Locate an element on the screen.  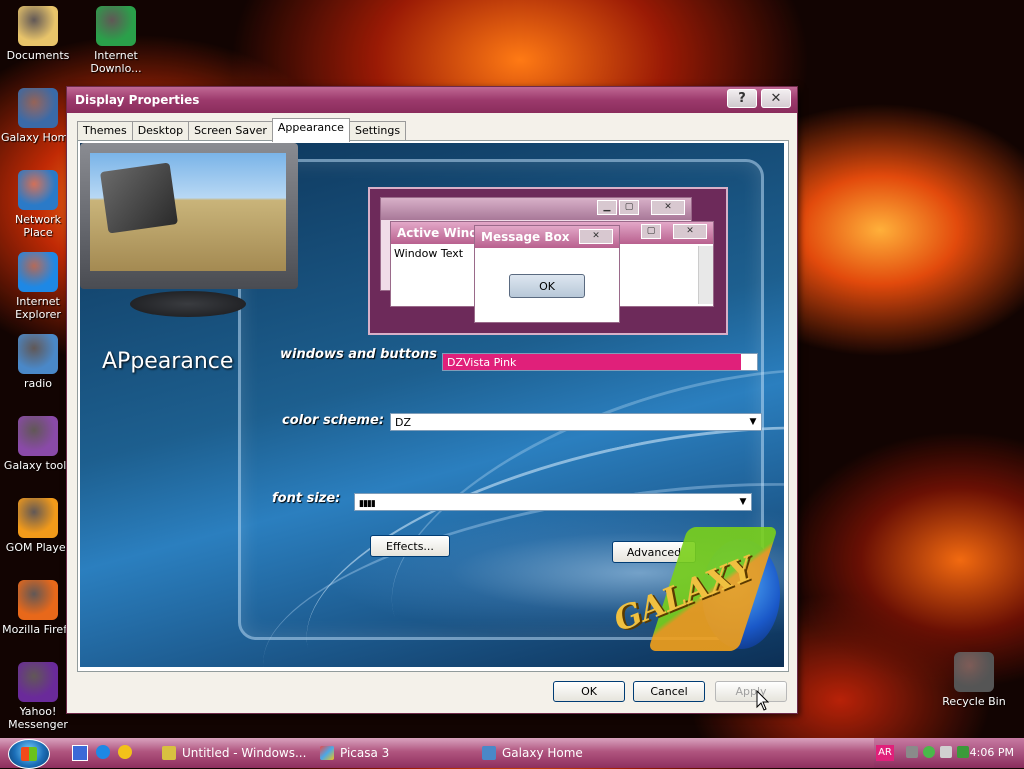
screen-artwork is located at coordinates (139, 198).